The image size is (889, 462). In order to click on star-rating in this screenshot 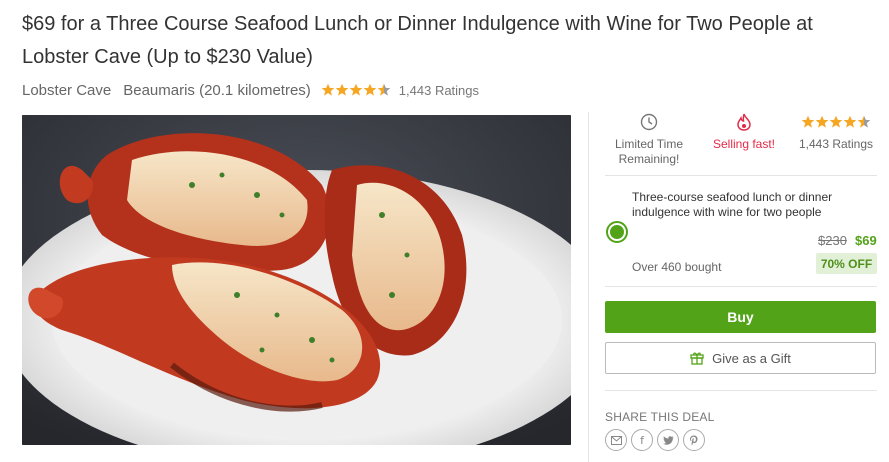, I will do `click(356, 90)`.